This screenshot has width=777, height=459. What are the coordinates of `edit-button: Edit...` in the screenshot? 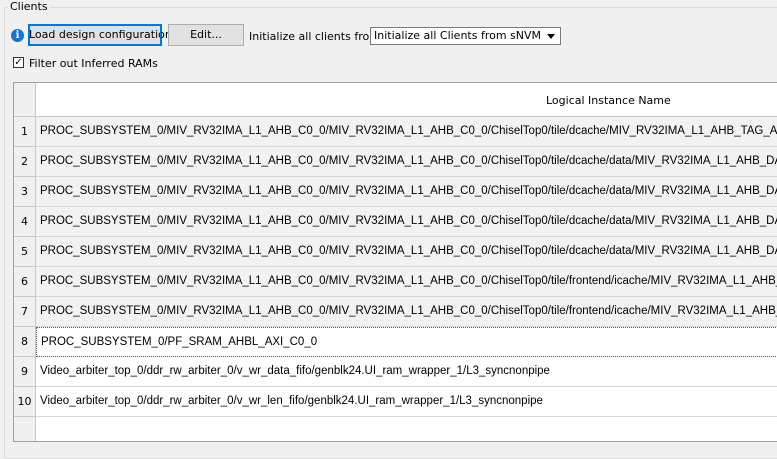 It's located at (206, 35).